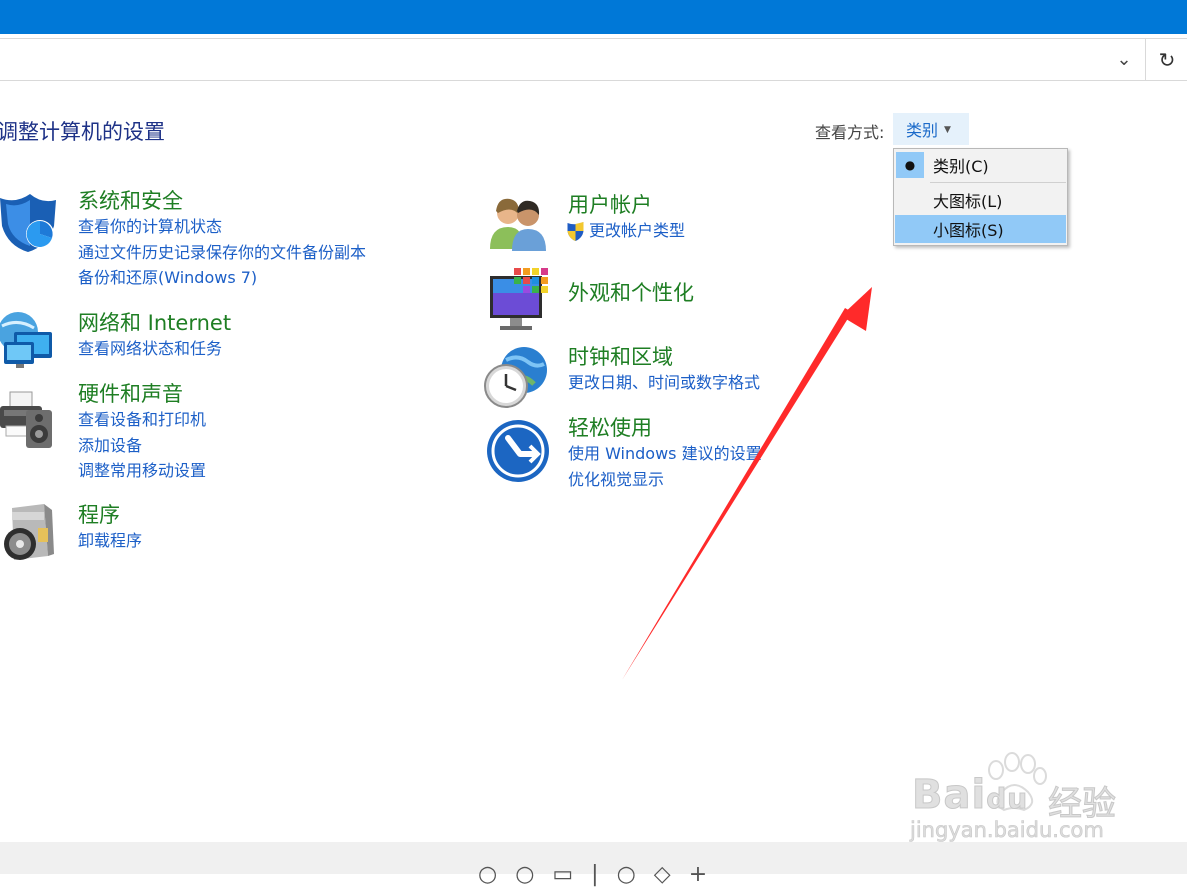 The height and width of the screenshot is (887, 1187). I want to click on category-ease-of-access: 轻松使用 使用 Windows 建议的设置 优化视觉显示, so click(665, 453).